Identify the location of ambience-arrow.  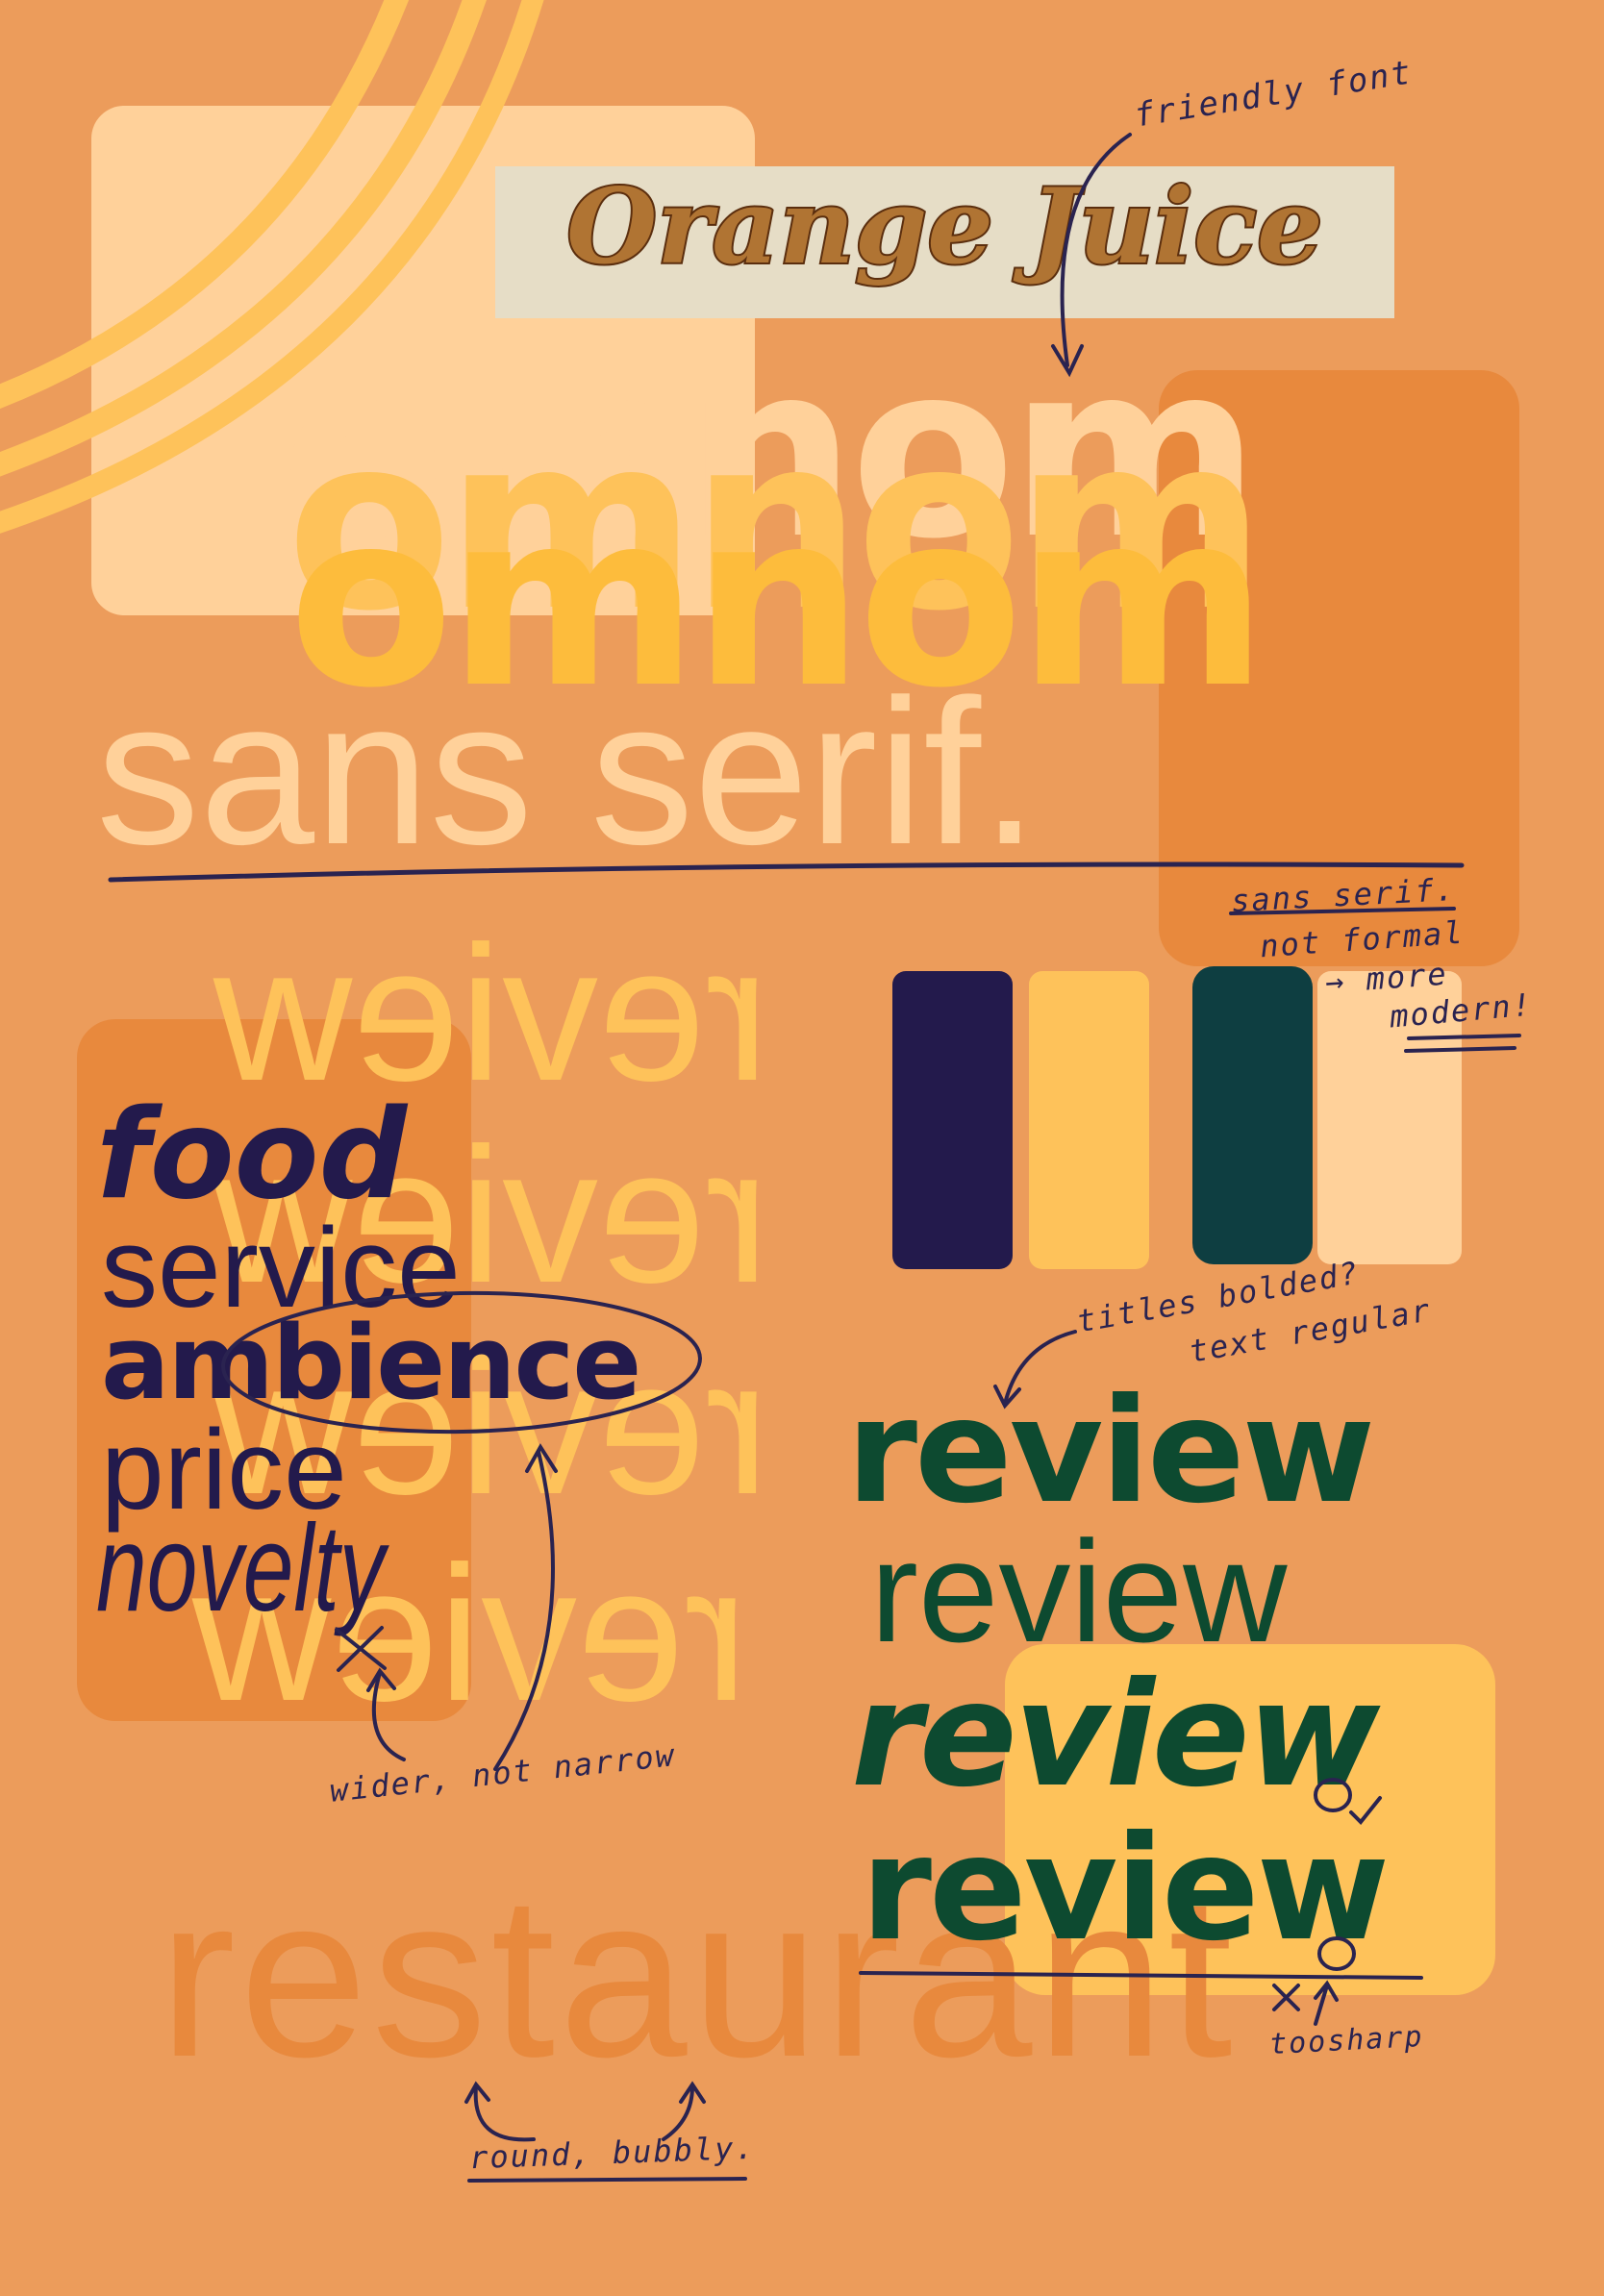
(524, 1610).